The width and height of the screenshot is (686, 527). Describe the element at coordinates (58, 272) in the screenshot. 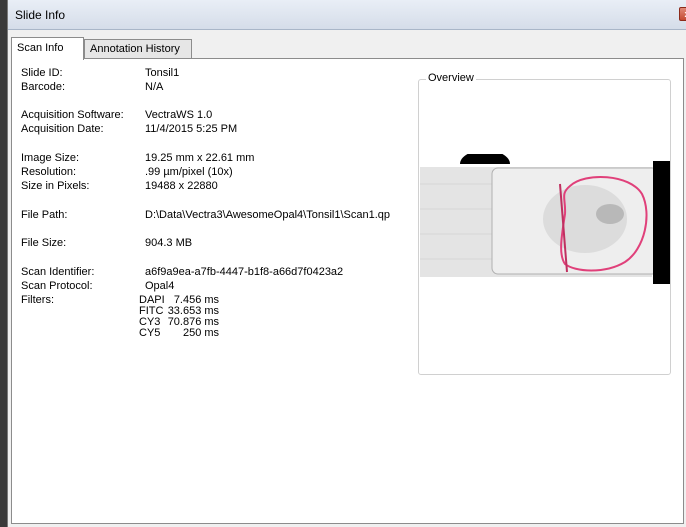

I see `field-label: Scan Identifier:` at that location.